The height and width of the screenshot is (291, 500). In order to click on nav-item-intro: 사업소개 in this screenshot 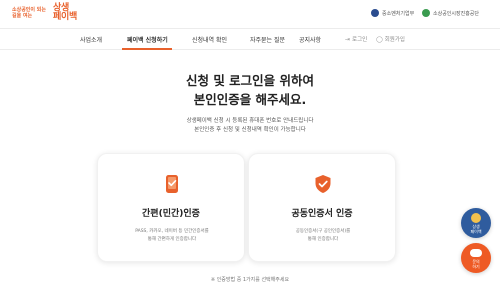, I will do `click(91, 39)`.